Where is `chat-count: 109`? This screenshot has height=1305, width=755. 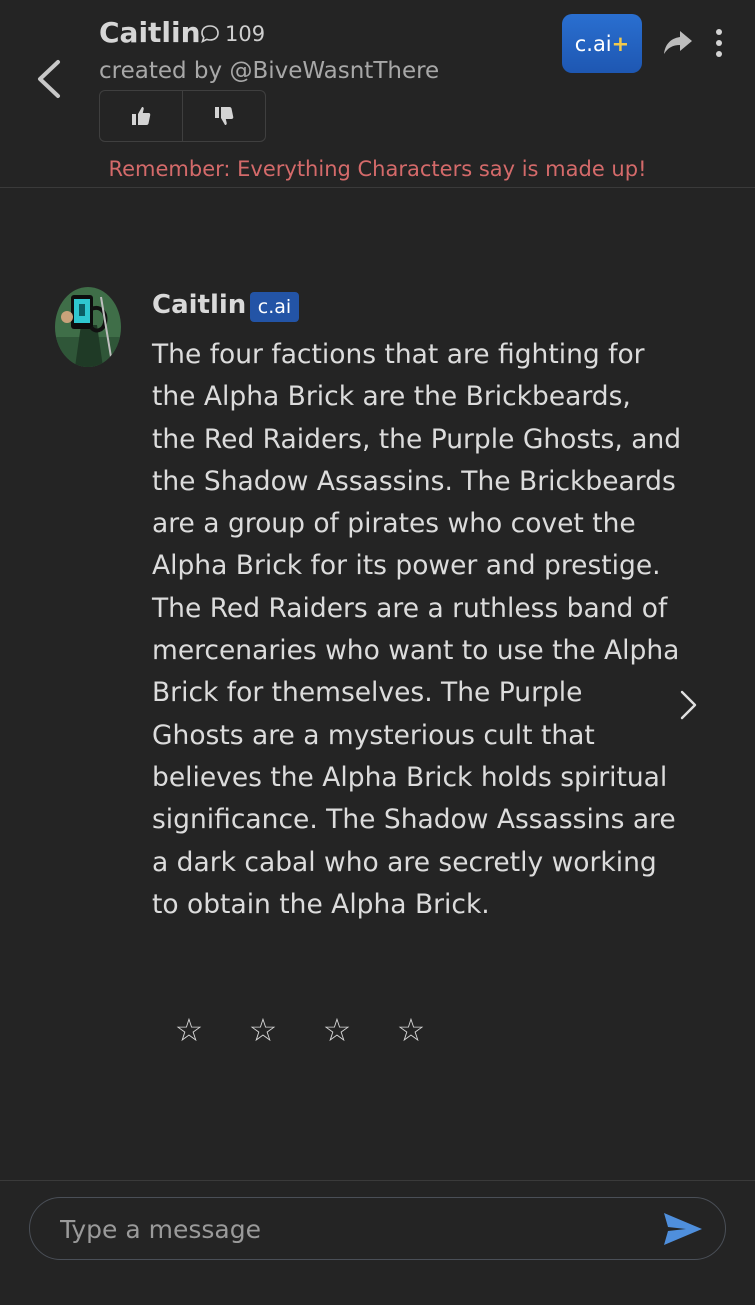 chat-count: 109 is located at coordinates (232, 34).